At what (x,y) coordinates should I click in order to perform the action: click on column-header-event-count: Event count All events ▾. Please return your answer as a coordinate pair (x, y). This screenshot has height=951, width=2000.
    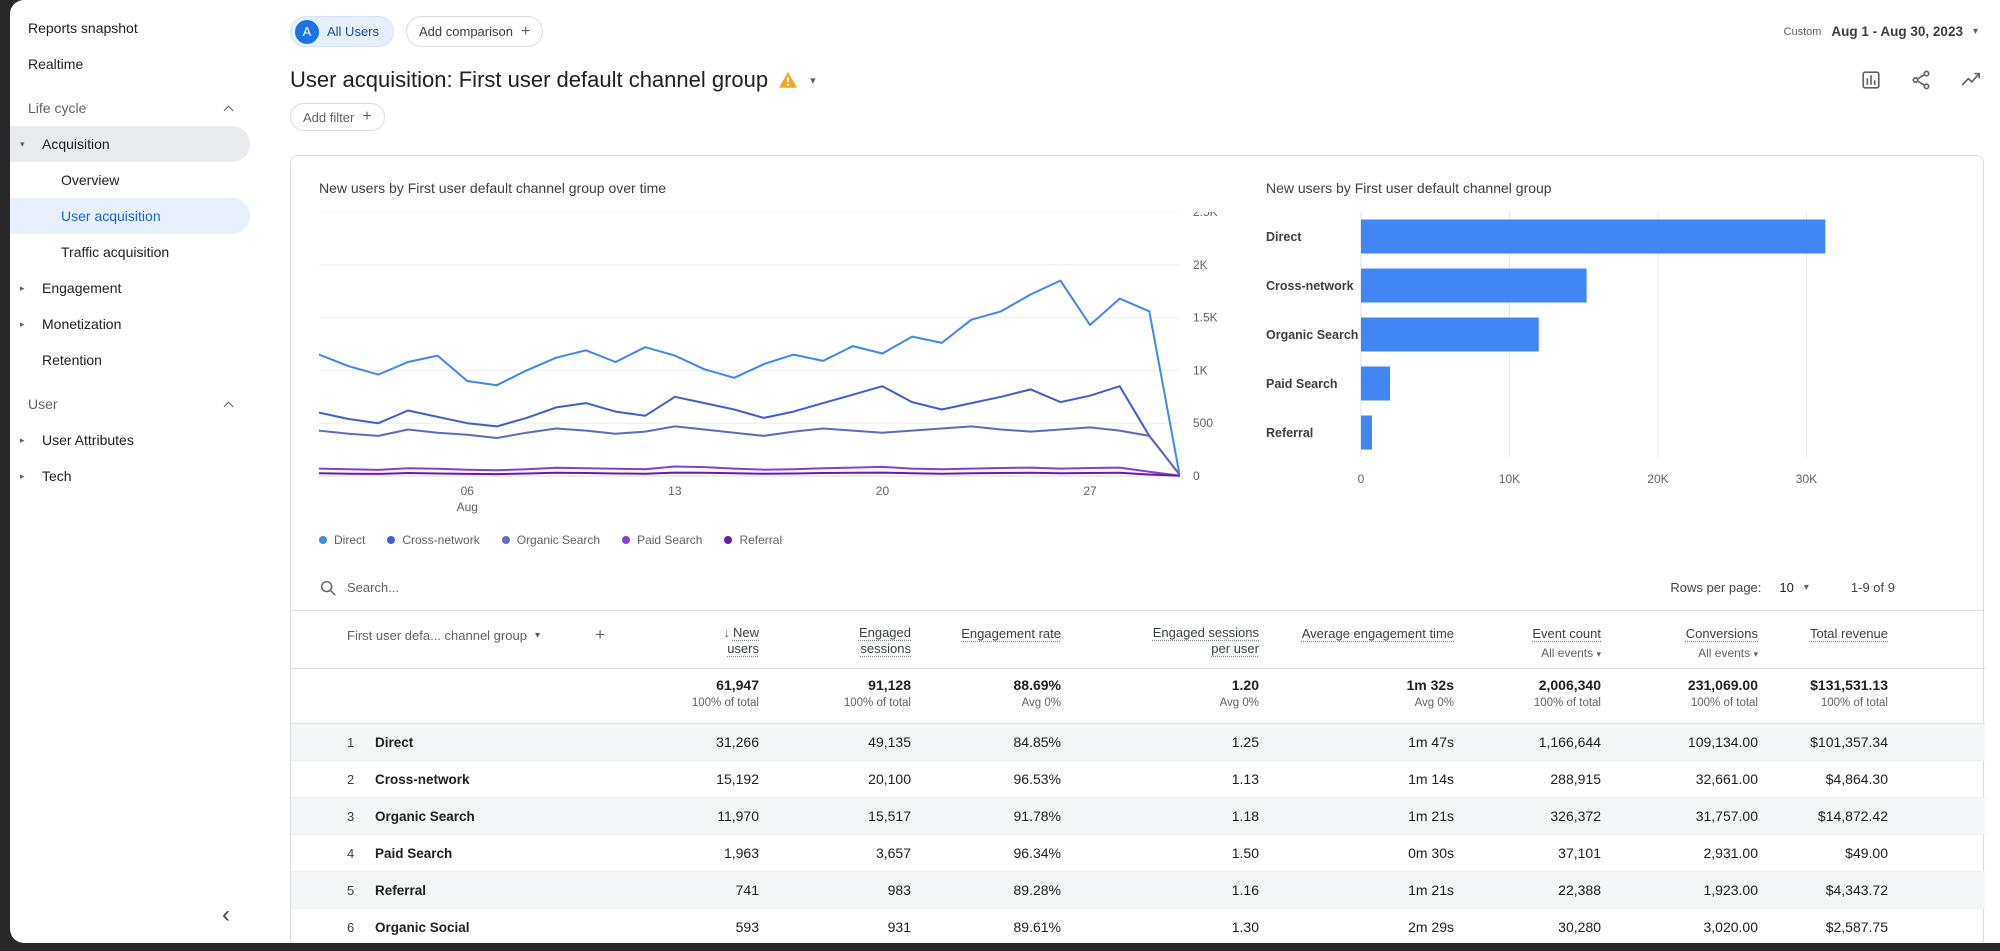
    Looking at the image, I should click on (1527, 640).